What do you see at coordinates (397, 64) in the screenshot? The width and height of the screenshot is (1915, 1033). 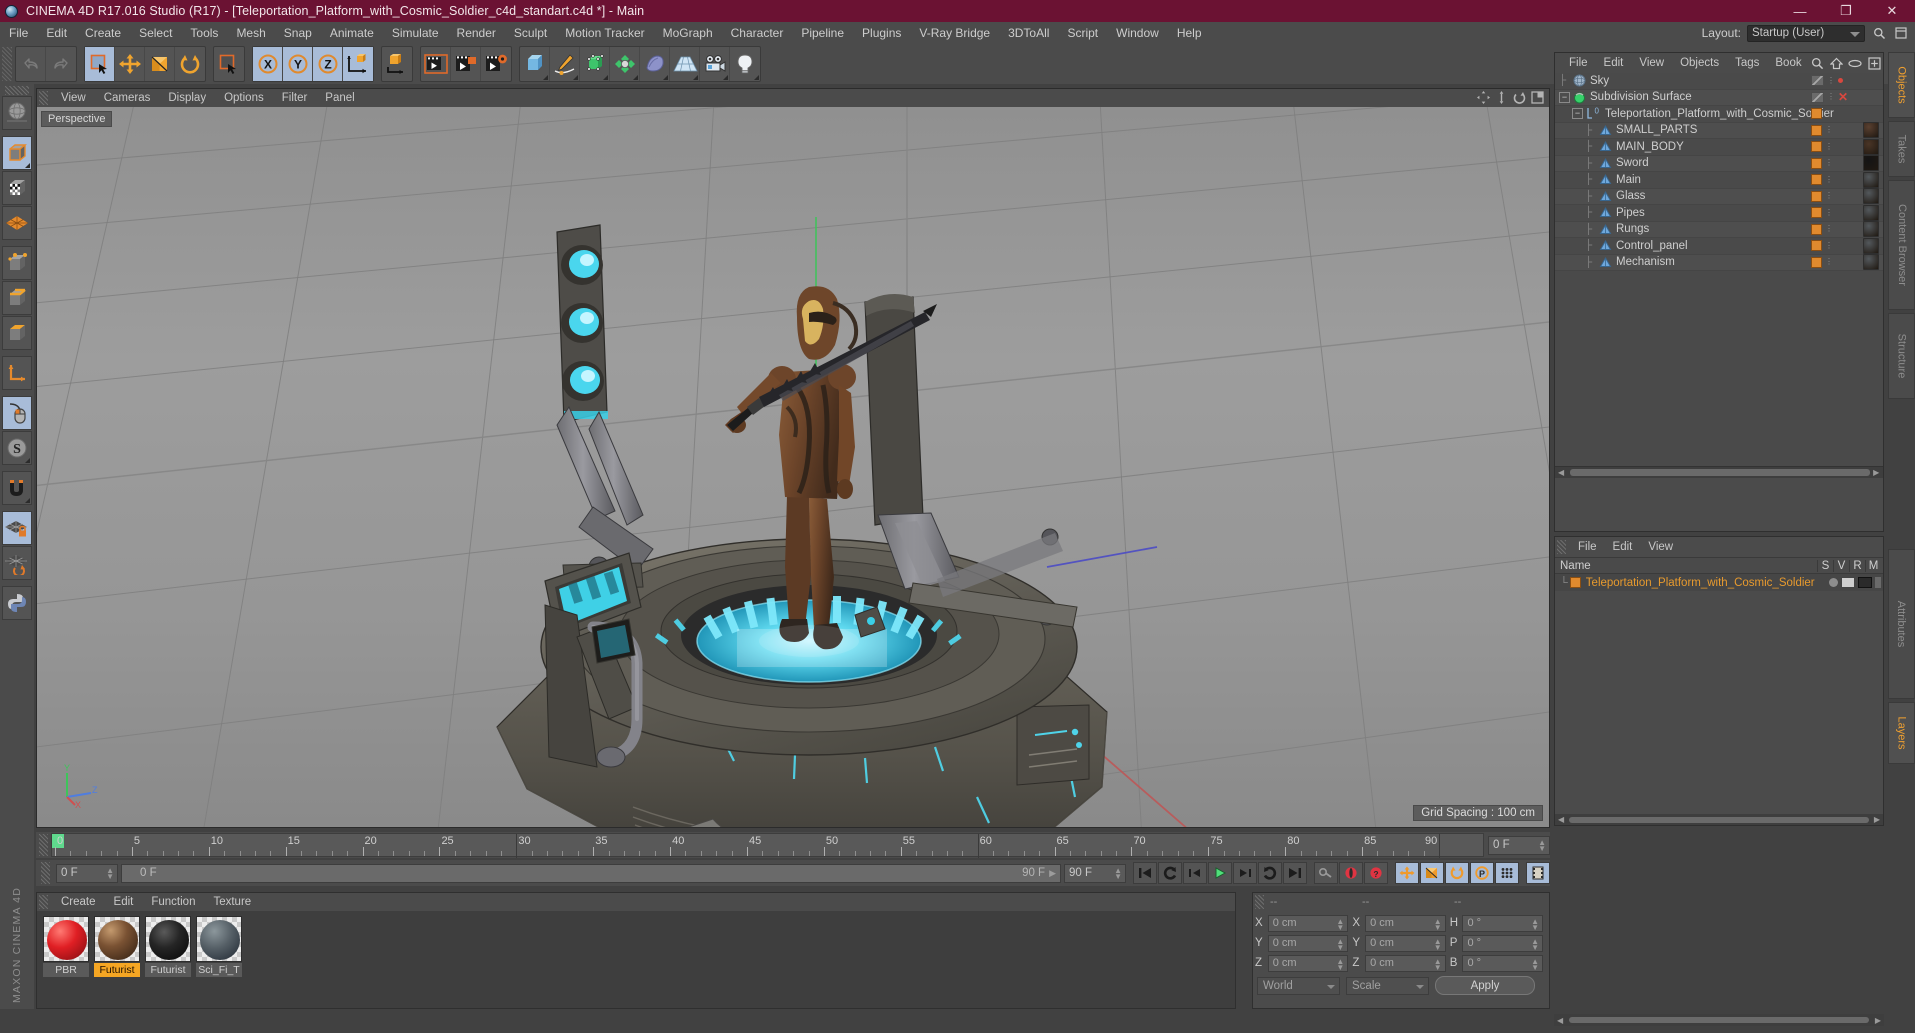 I see `object-axis-button` at bounding box center [397, 64].